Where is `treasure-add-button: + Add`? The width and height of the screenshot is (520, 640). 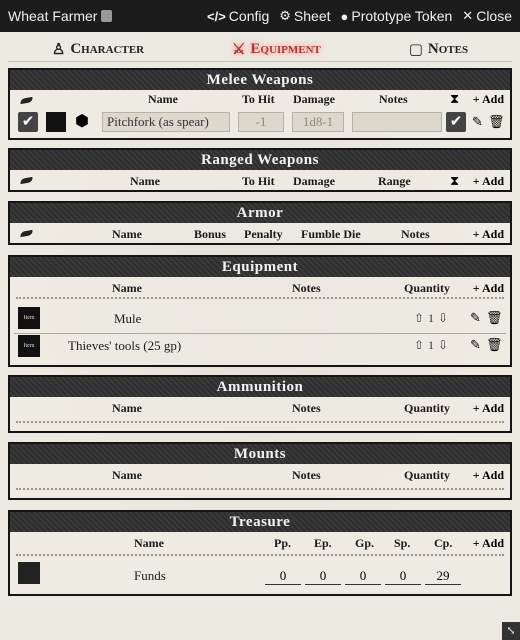
treasure-add-button: + Add is located at coordinates (488, 543).